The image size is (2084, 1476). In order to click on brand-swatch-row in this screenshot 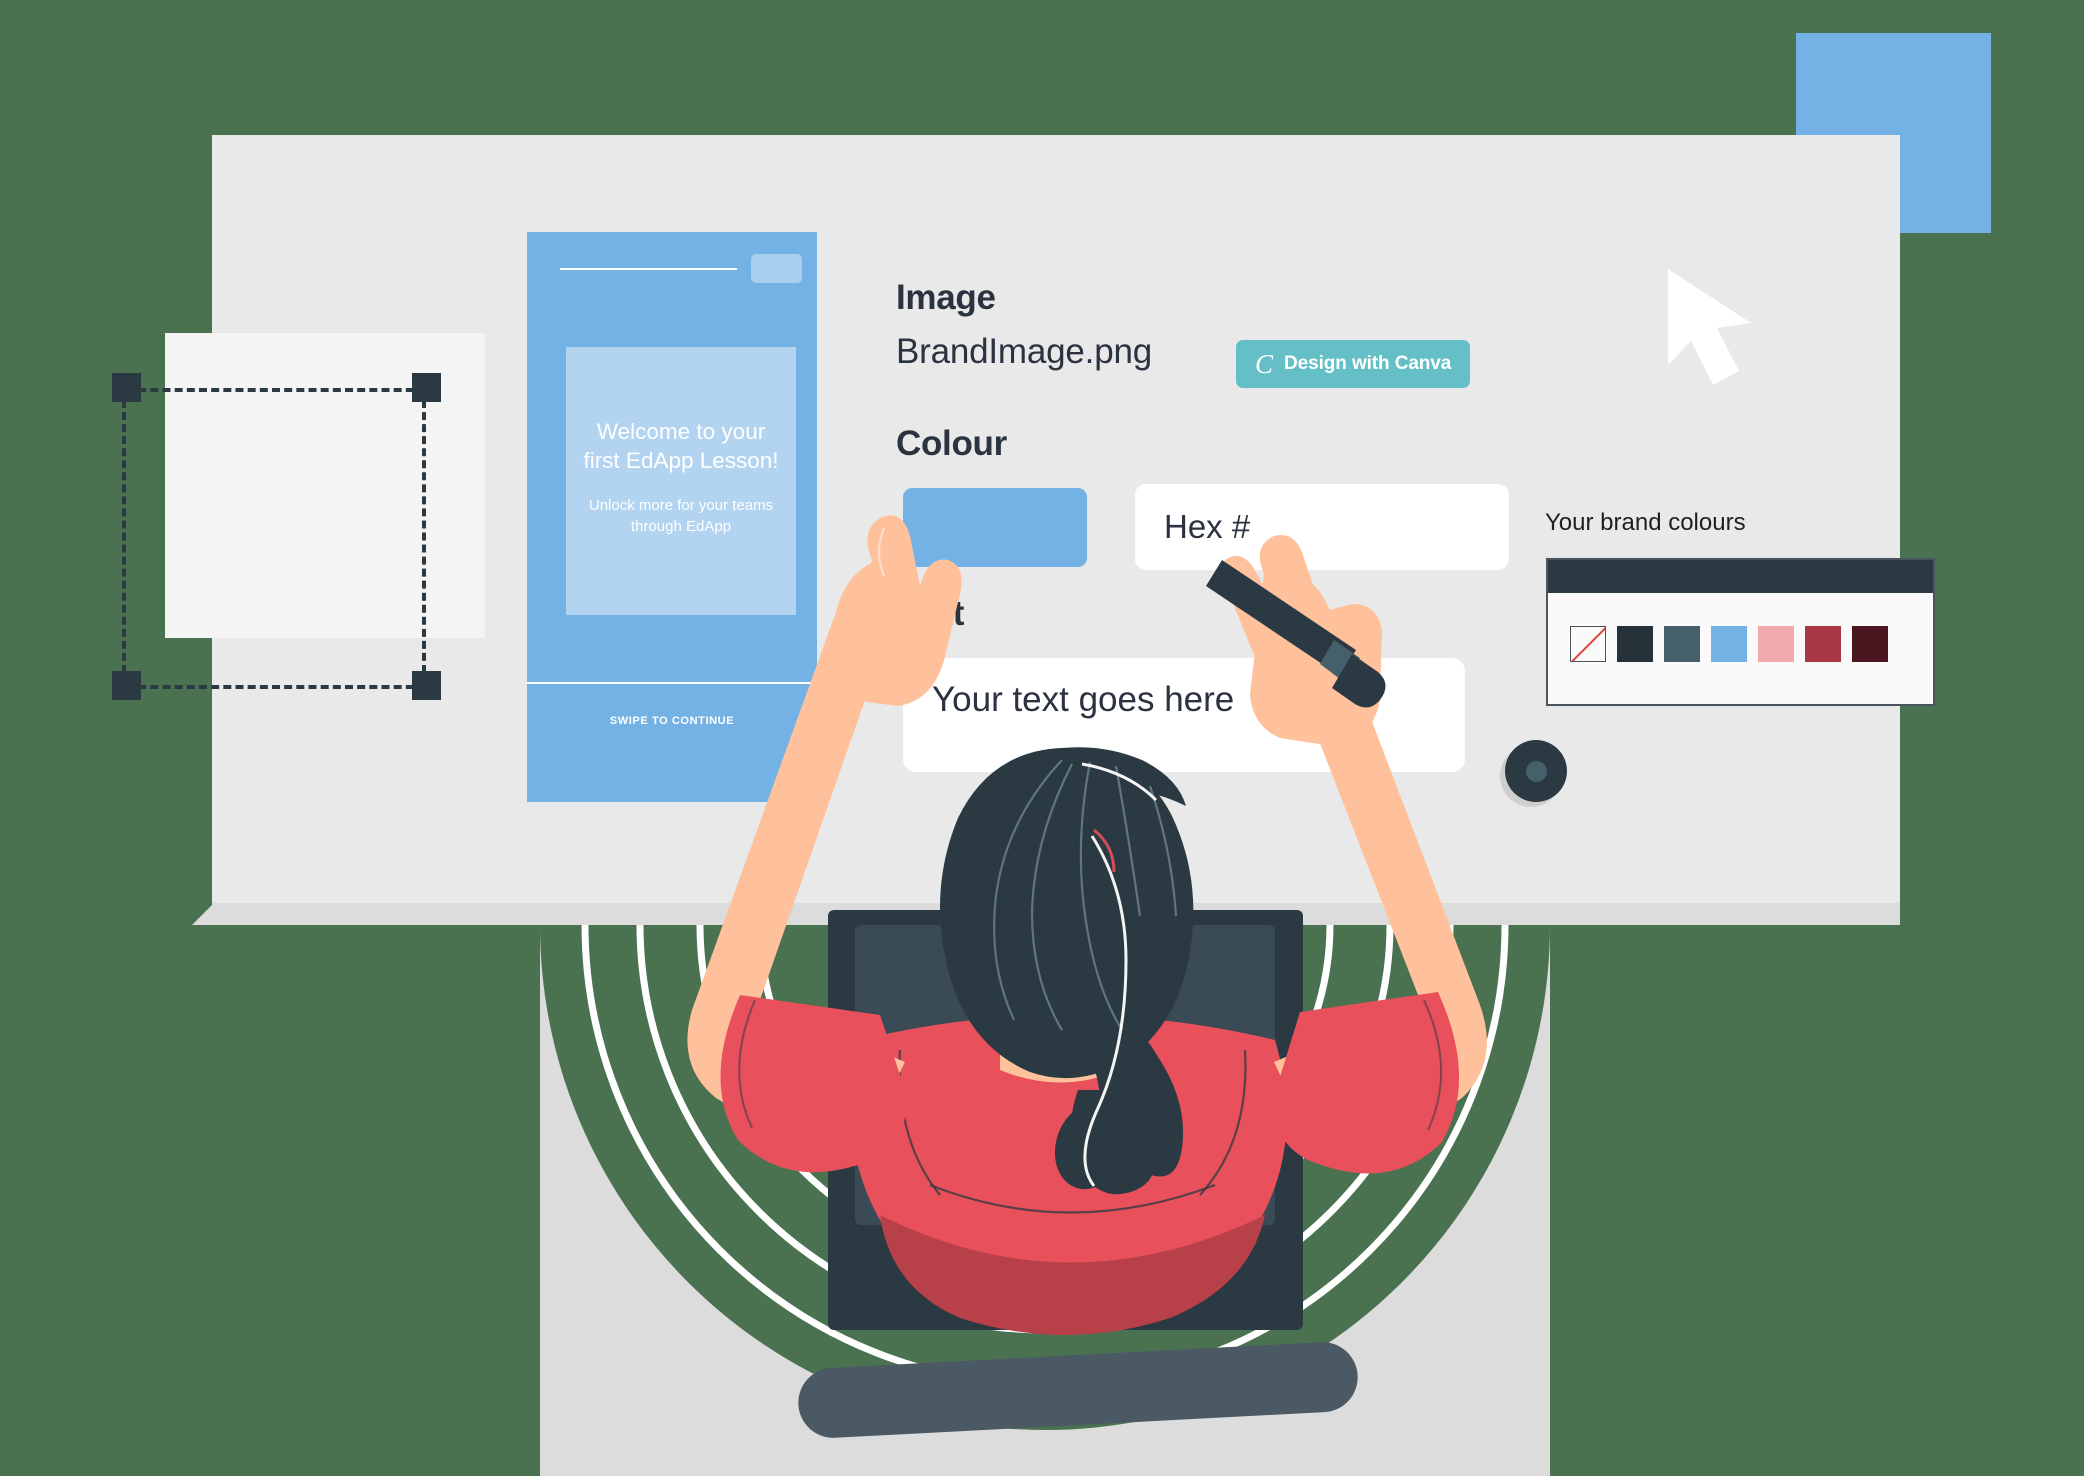, I will do `click(1729, 644)`.